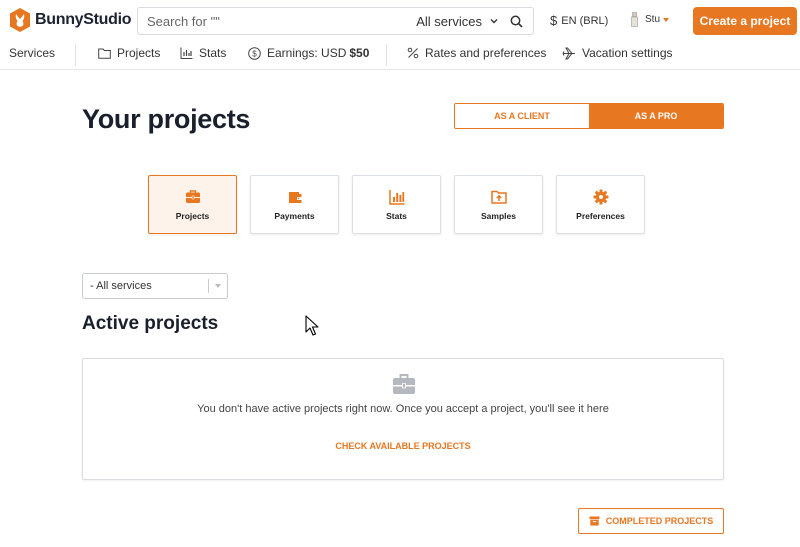 This screenshot has width=800, height=547. Describe the element at coordinates (213, 53) in the screenshot. I see `nav-stats-label: Stats` at that location.